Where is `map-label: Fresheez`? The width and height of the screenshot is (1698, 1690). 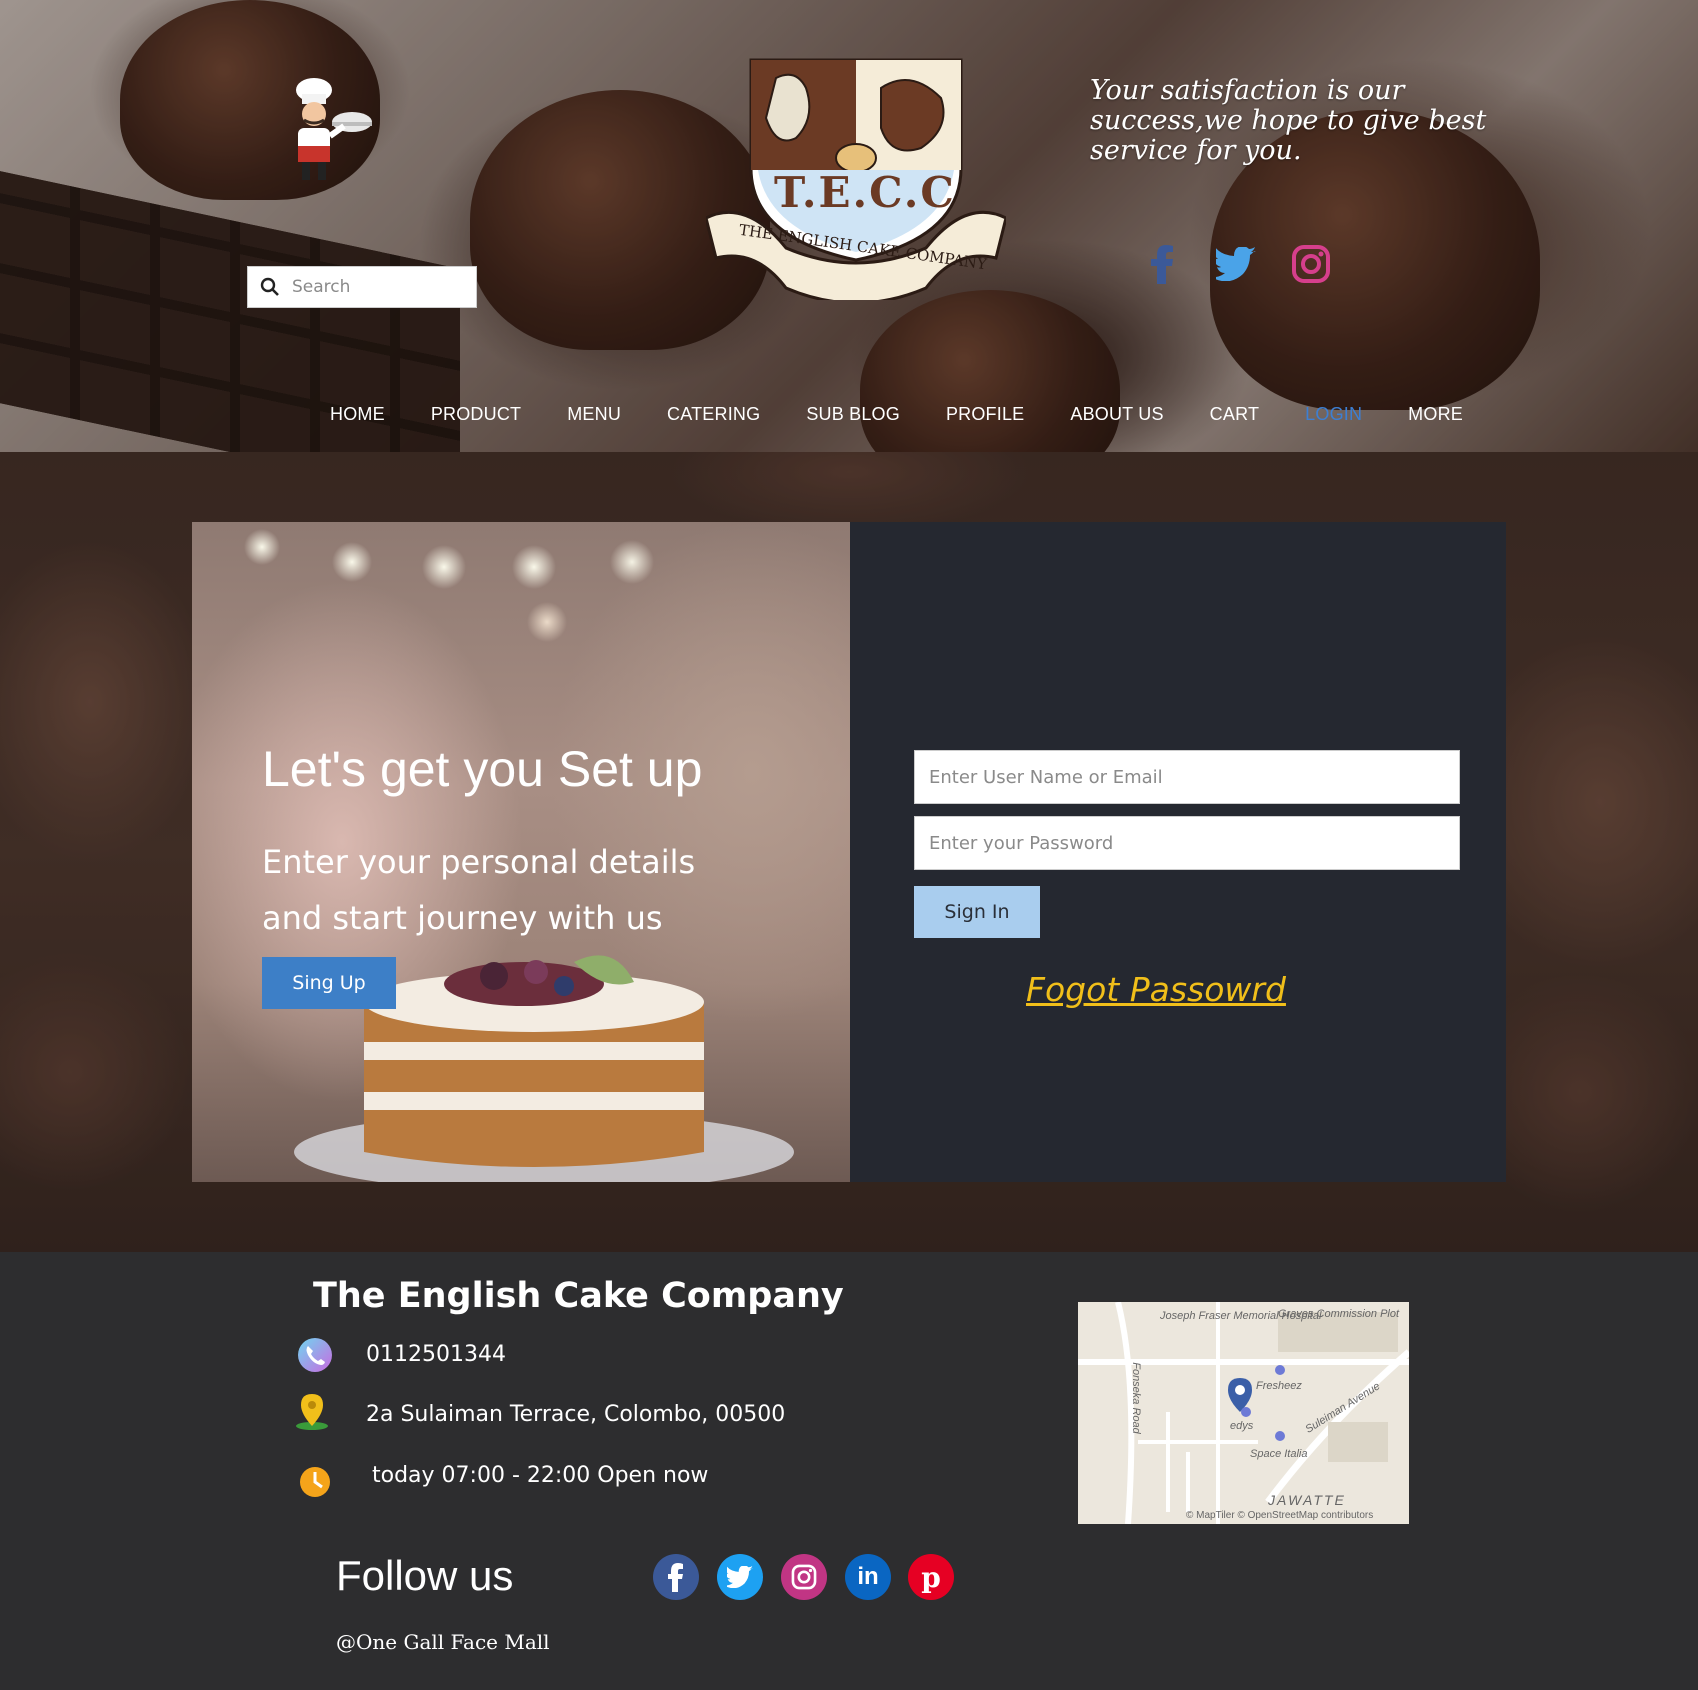
map-label: Fresheez is located at coordinates (1279, 1386).